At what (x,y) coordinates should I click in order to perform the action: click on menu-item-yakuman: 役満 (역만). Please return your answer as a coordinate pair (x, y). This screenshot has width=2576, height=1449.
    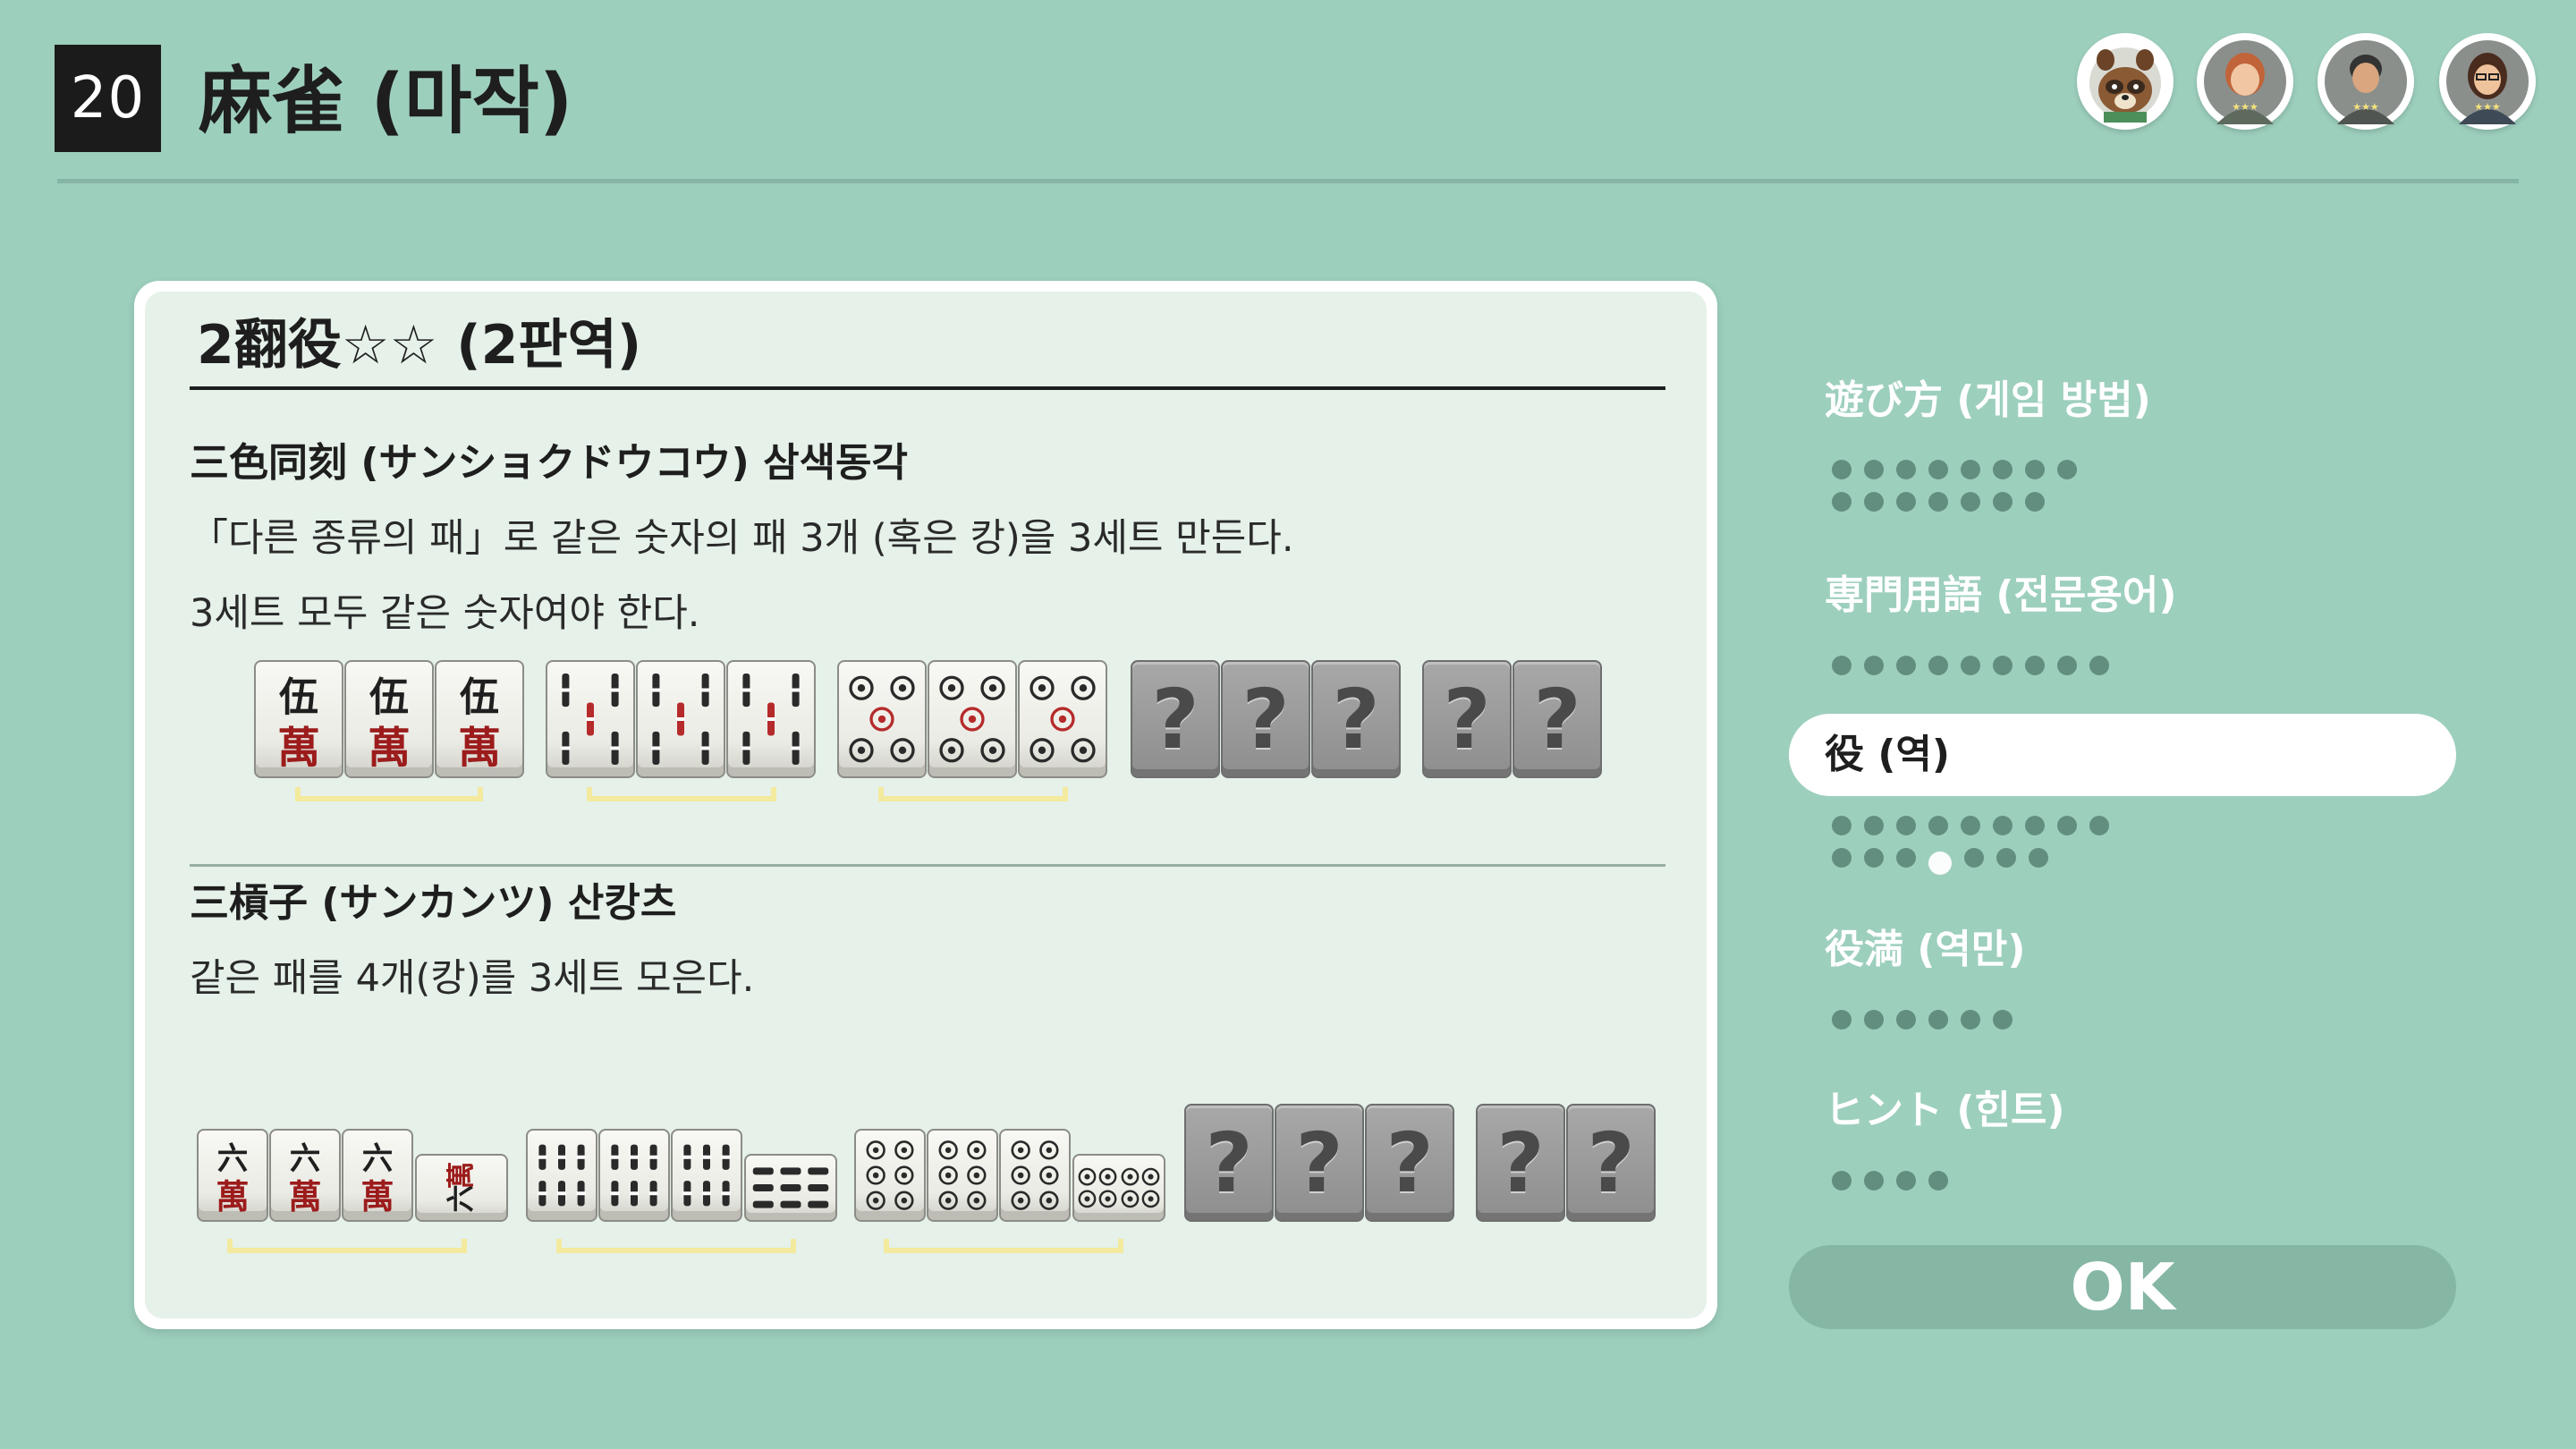
    Looking at the image, I should click on (1925, 950).